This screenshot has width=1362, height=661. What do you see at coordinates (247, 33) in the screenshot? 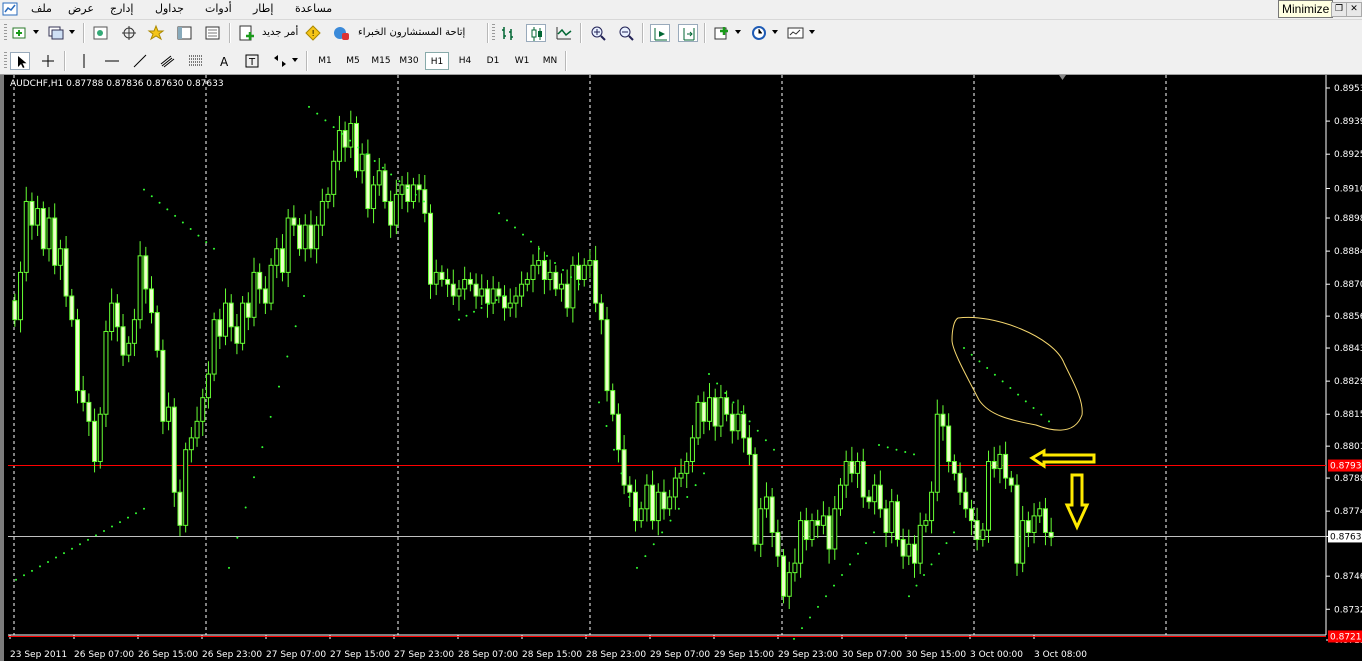
I see `new-order-icon` at bounding box center [247, 33].